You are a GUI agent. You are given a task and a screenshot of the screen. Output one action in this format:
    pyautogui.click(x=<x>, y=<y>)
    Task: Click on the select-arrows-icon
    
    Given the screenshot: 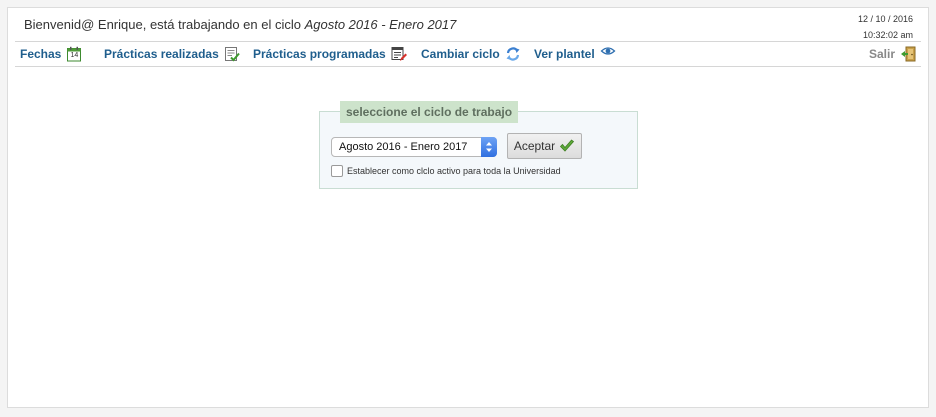 What is the action you would take?
    pyautogui.click(x=489, y=147)
    